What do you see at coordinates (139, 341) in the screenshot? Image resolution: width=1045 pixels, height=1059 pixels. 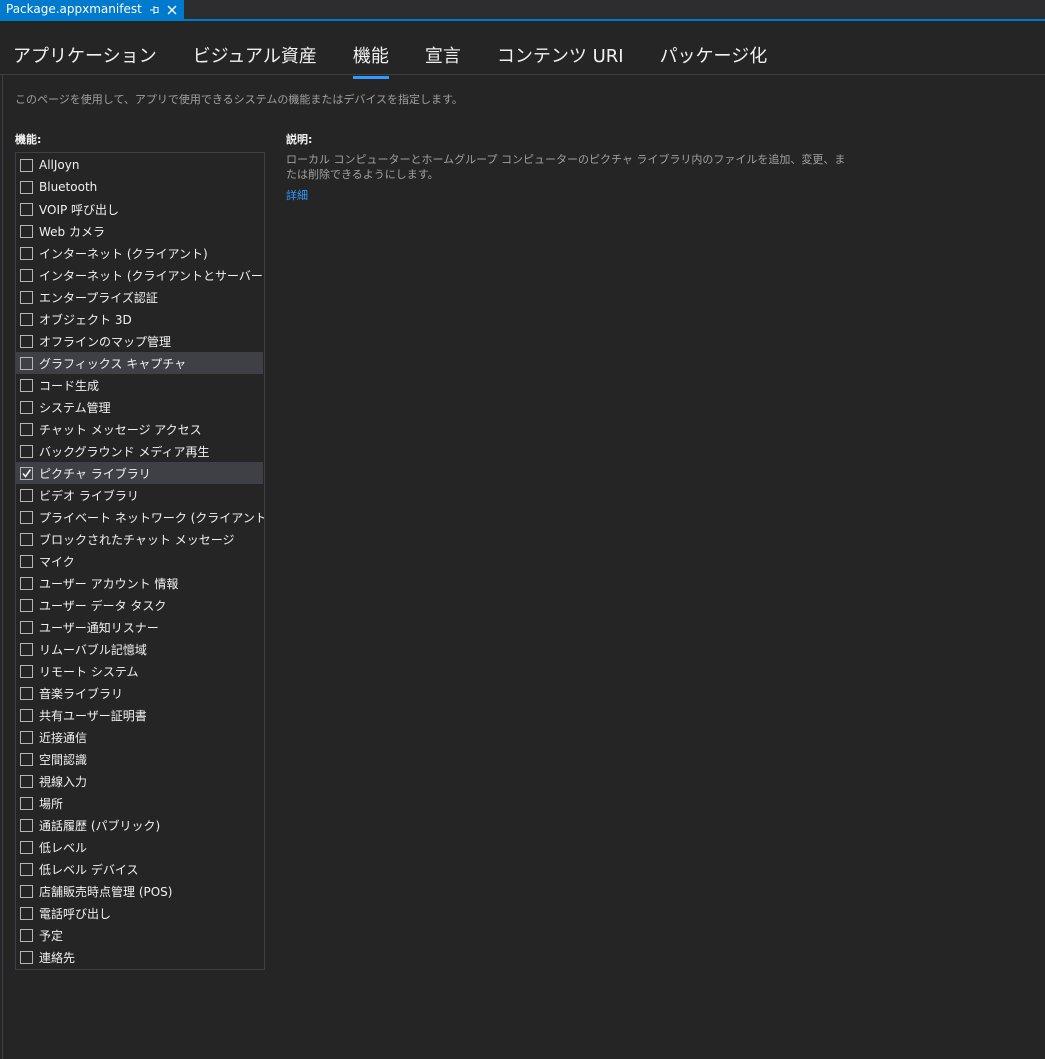 I see `capability-item: オフラインのマップ管理` at bounding box center [139, 341].